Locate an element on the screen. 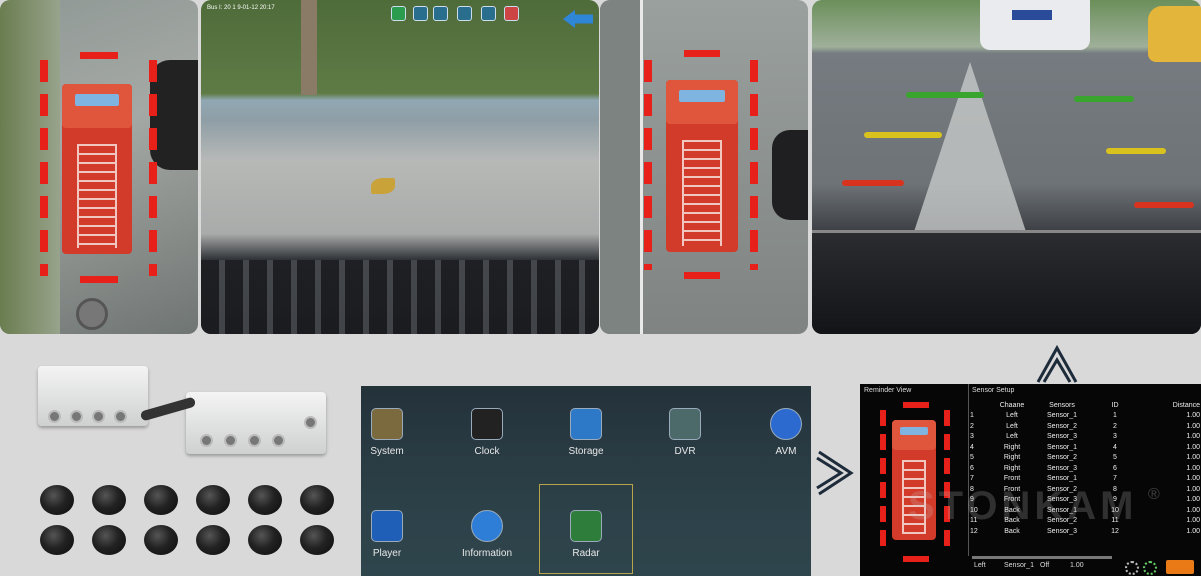  license-plate is located at coordinates (1032, 15).